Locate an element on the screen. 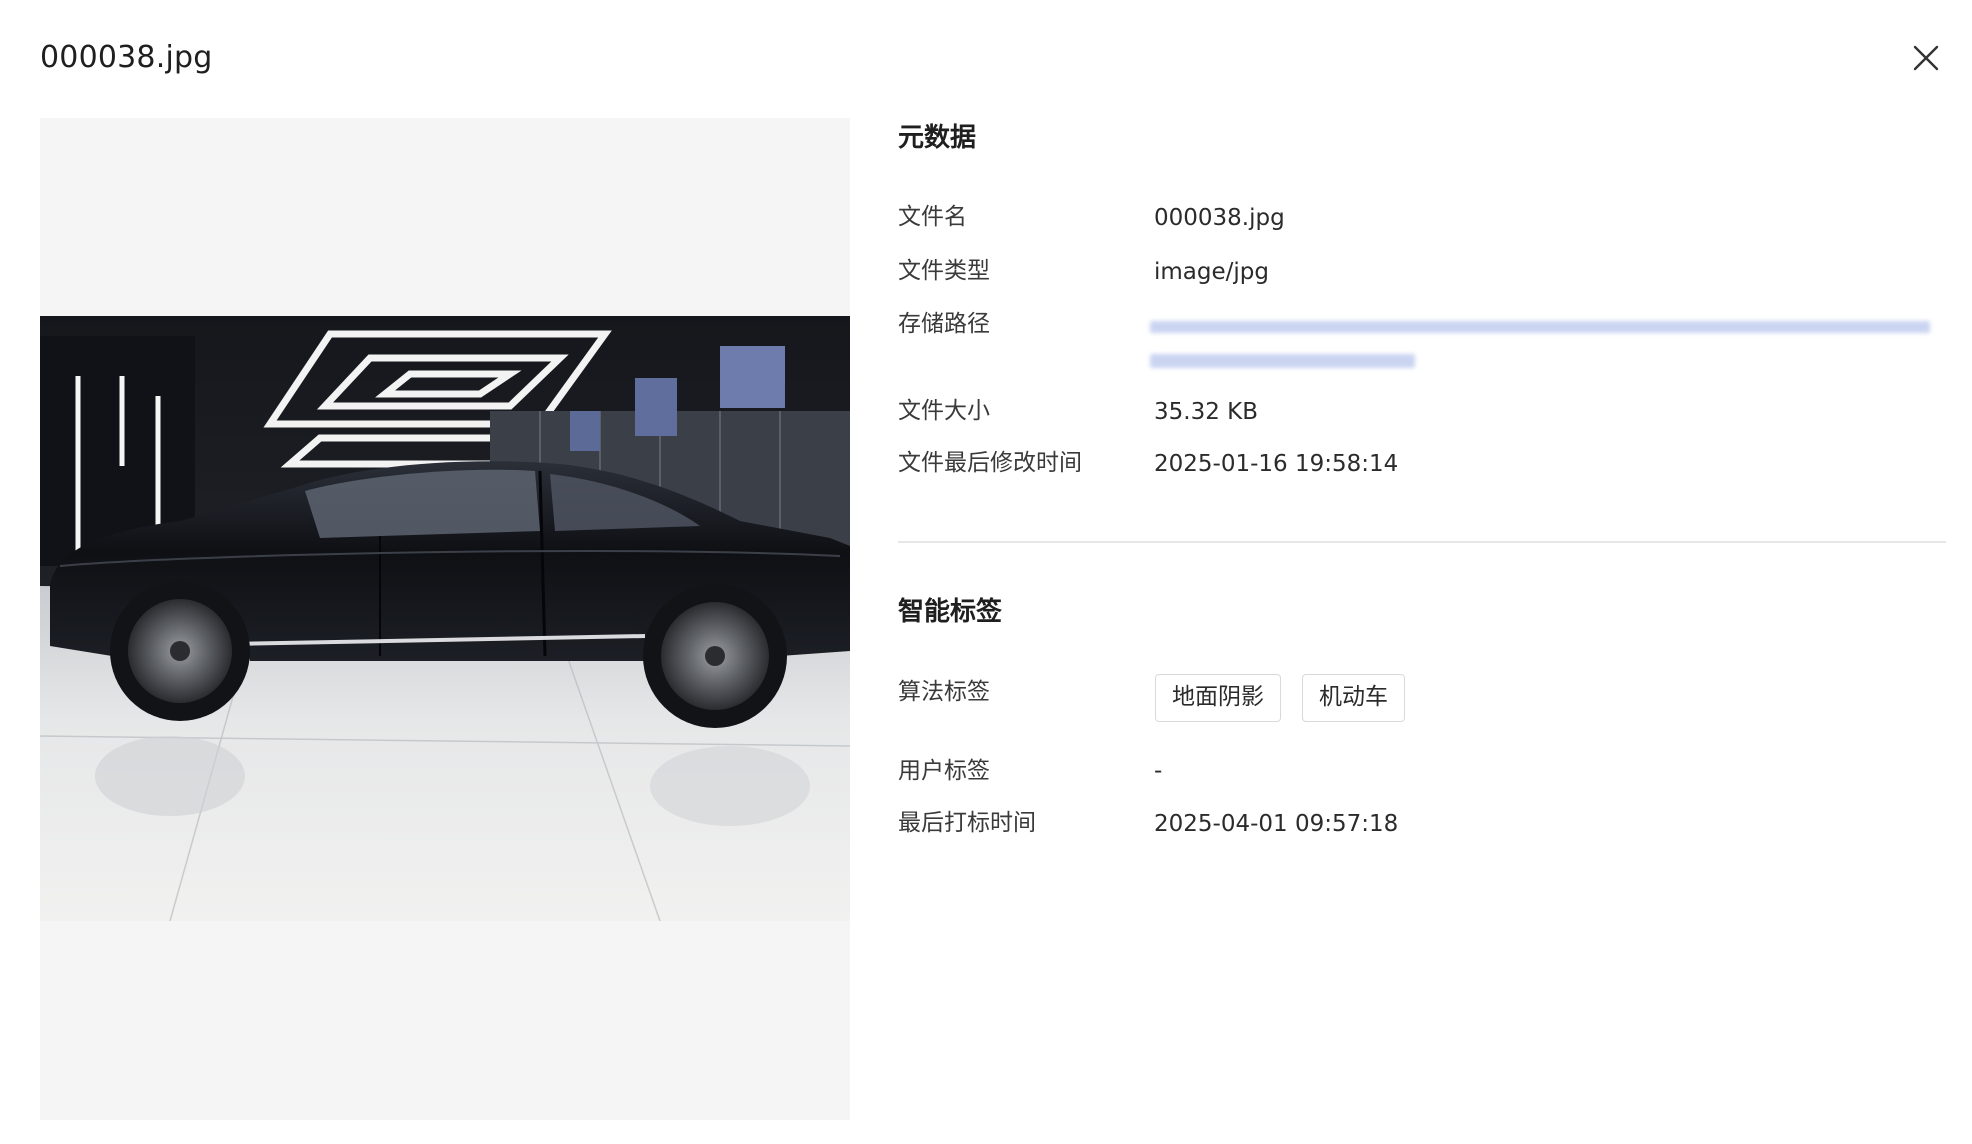 This screenshot has height=1144, width=1972. modified-time-value: 2025-01-16 19:58:14 is located at coordinates (1276, 464).